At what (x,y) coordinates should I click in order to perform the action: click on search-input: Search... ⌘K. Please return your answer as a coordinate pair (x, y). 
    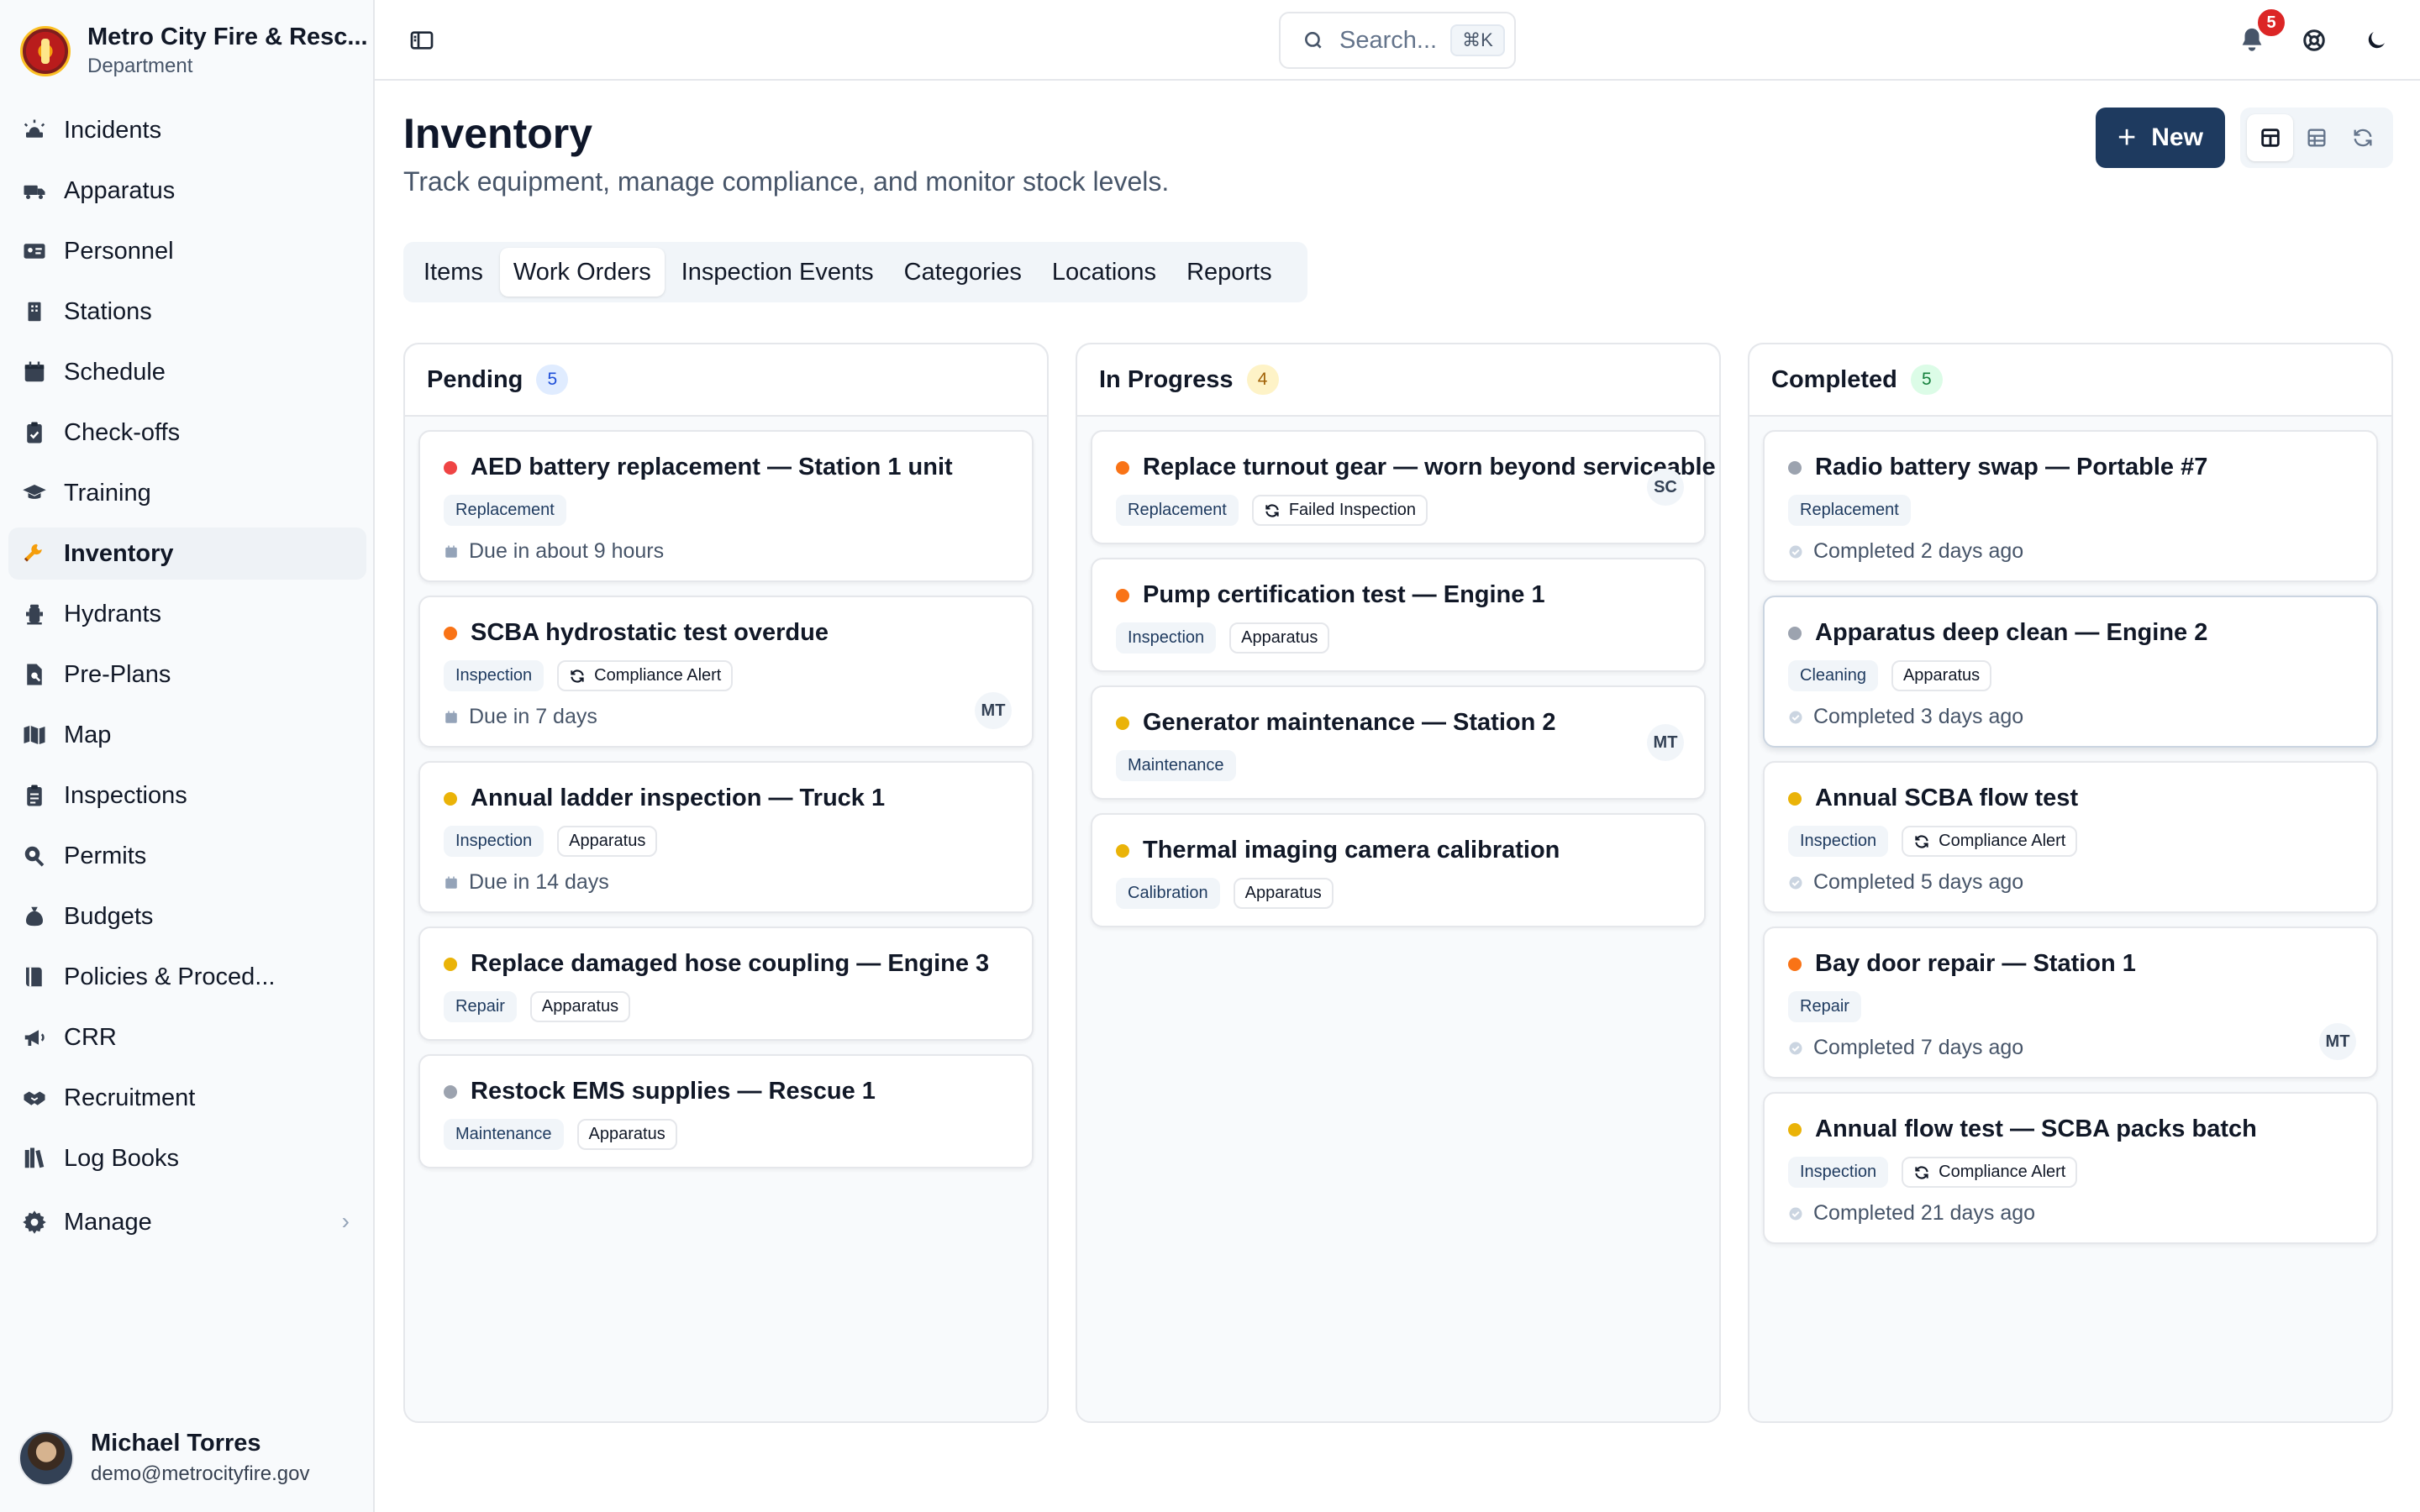
    Looking at the image, I should click on (1397, 40).